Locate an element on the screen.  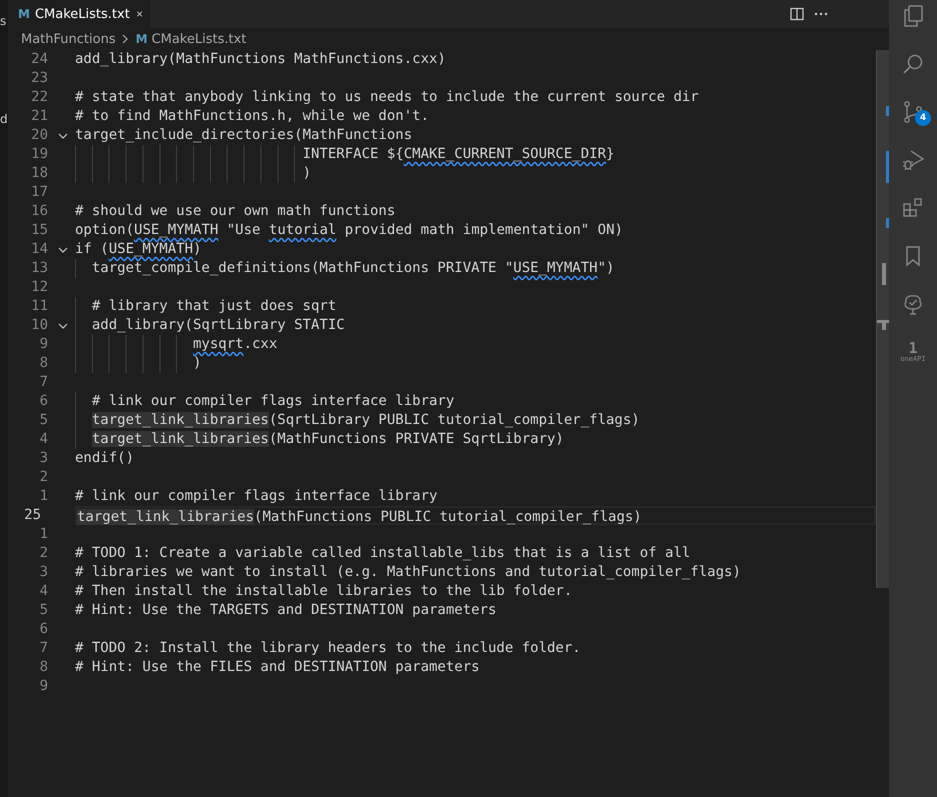
code-line: target_link_libraries(MathFunctions PUBLIC tutorial_compiler_flags) is located at coordinates (359, 517).